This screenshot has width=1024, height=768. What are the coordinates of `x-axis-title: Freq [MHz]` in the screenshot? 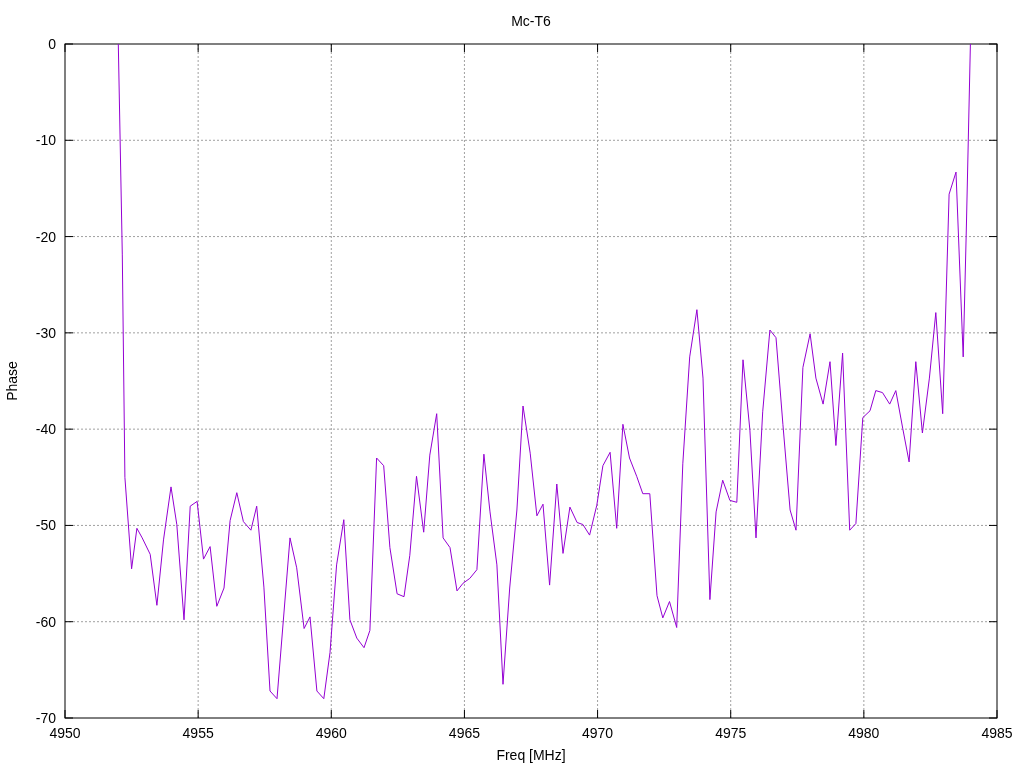 It's located at (531, 755).